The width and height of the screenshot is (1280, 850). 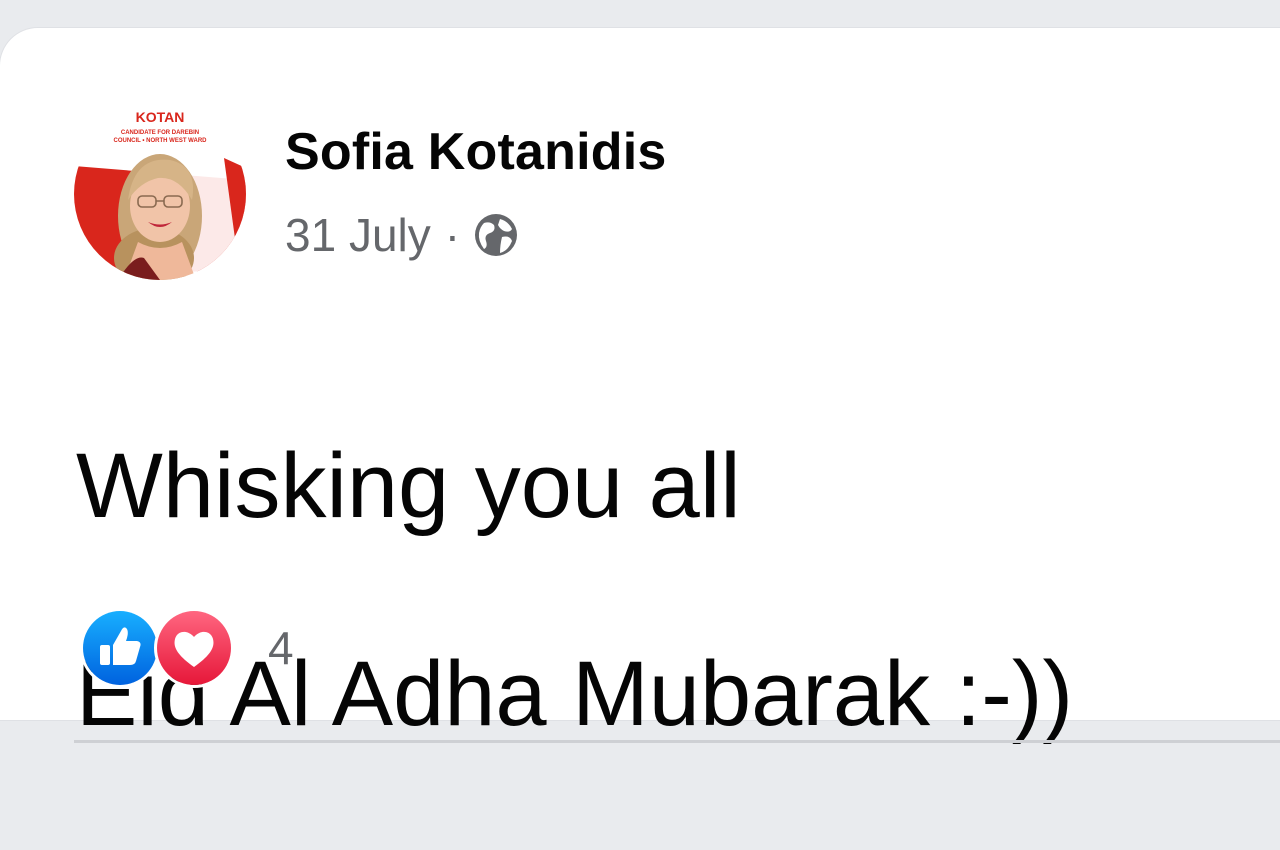 What do you see at coordinates (677, 741) in the screenshot?
I see `divider` at bounding box center [677, 741].